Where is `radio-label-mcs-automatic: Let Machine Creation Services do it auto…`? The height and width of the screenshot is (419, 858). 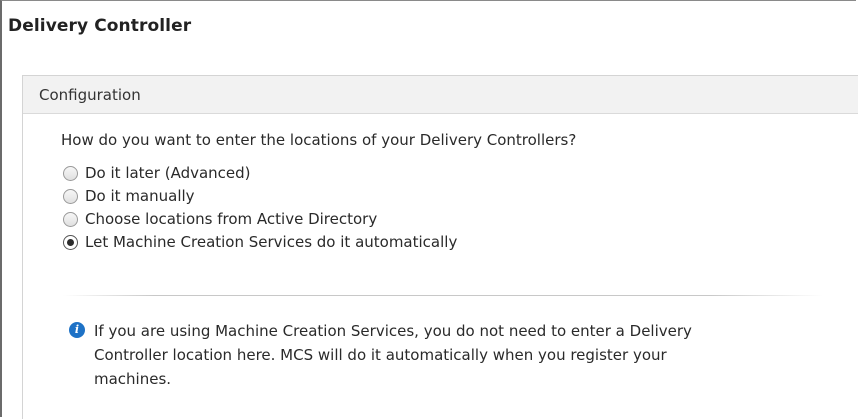 radio-label-mcs-automatic: Let Machine Creation Services do it auto… is located at coordinates (271, 242).